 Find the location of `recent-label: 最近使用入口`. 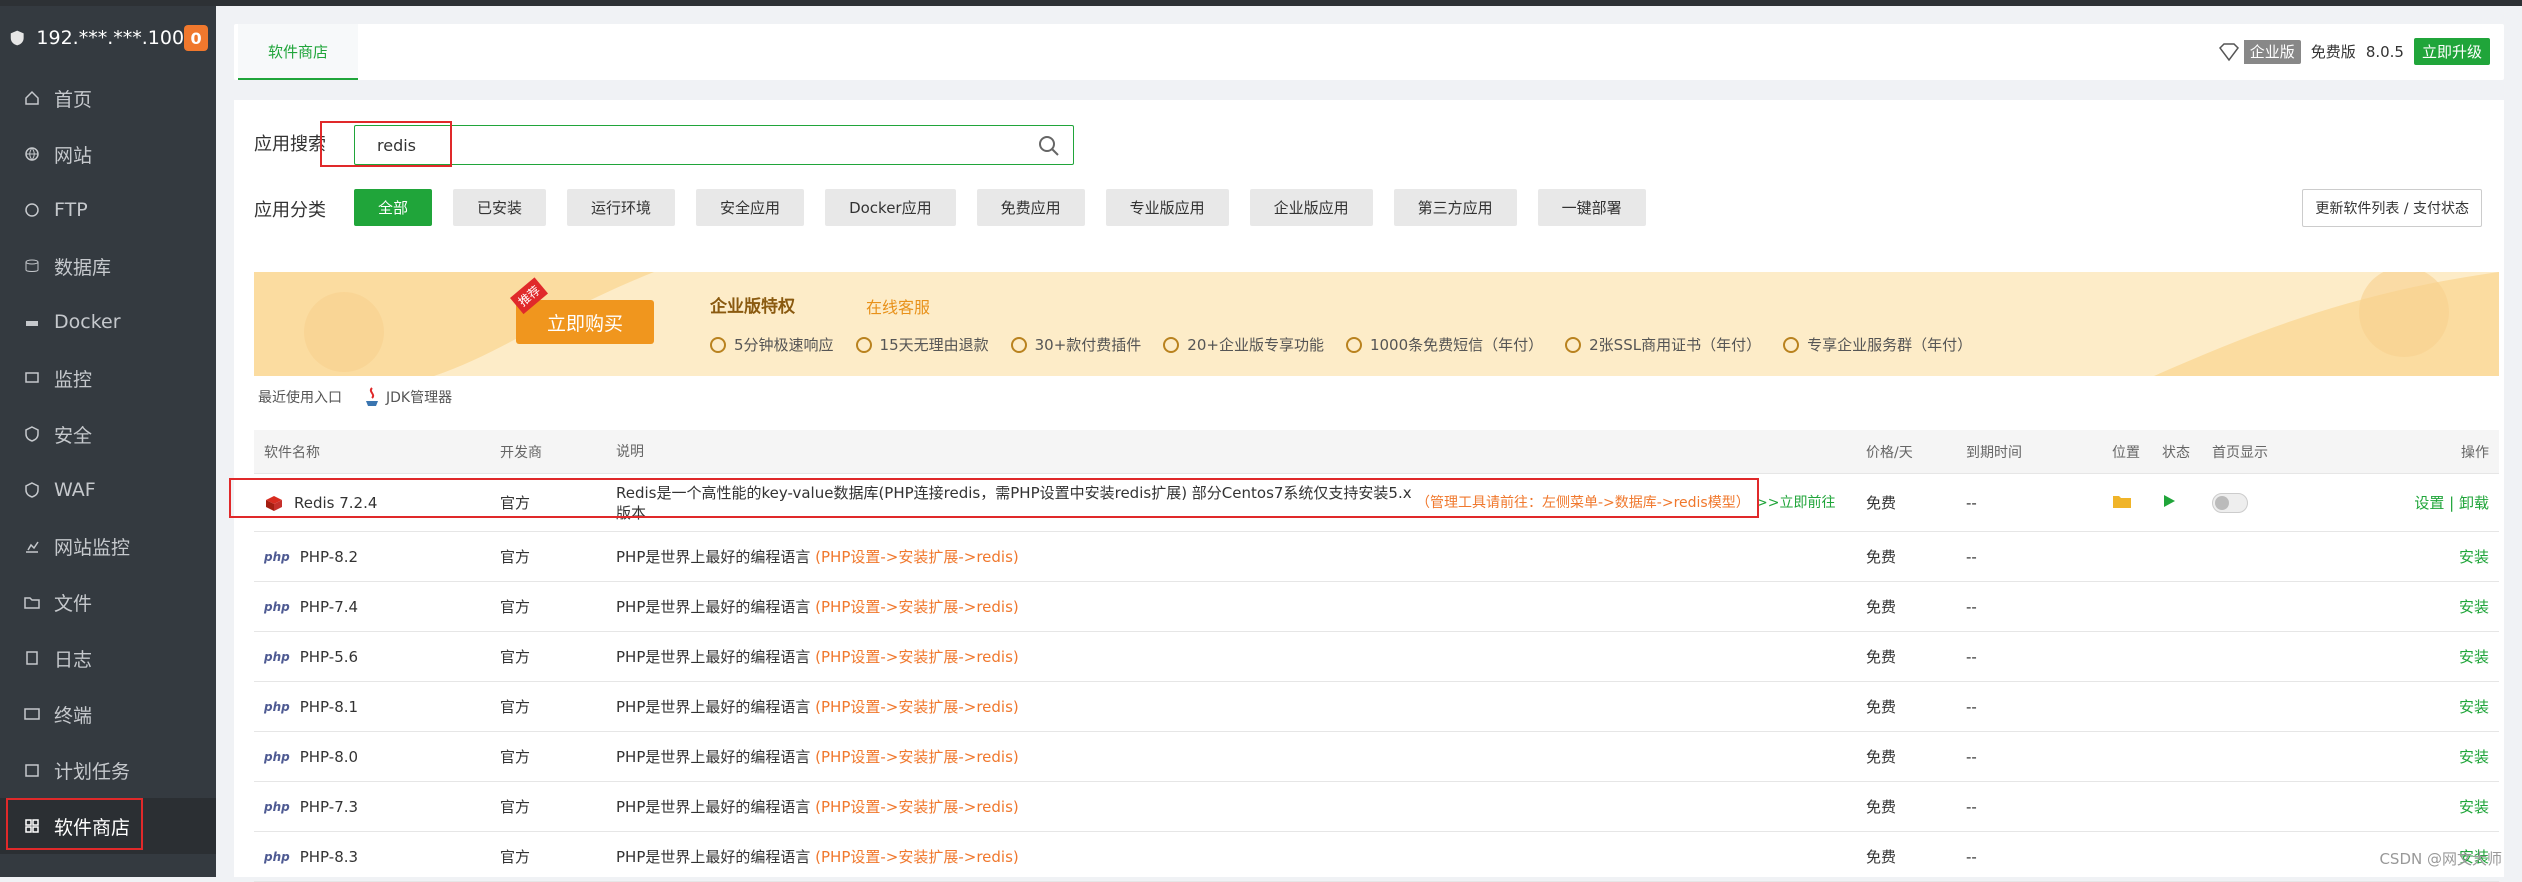

recent-label: 最近使用入口 is located at coordinates (300, 397).